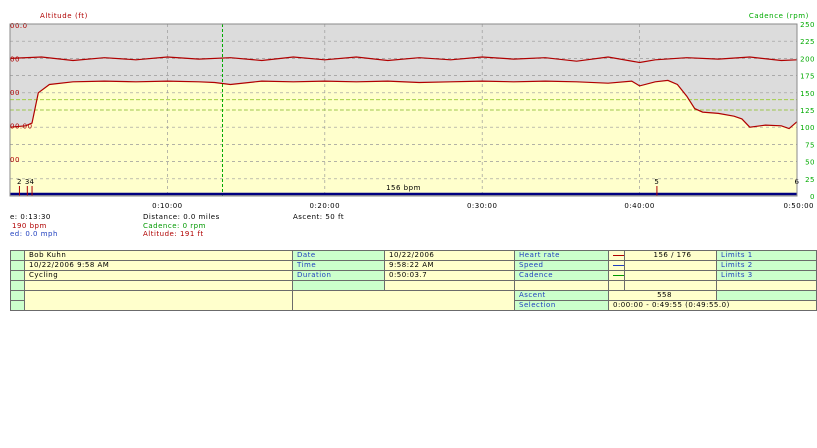  What do you see at coordinates (403, 188) in the screenshot?
I see `average-hr-label: 156 bpm` at bounding box center [403, 188].